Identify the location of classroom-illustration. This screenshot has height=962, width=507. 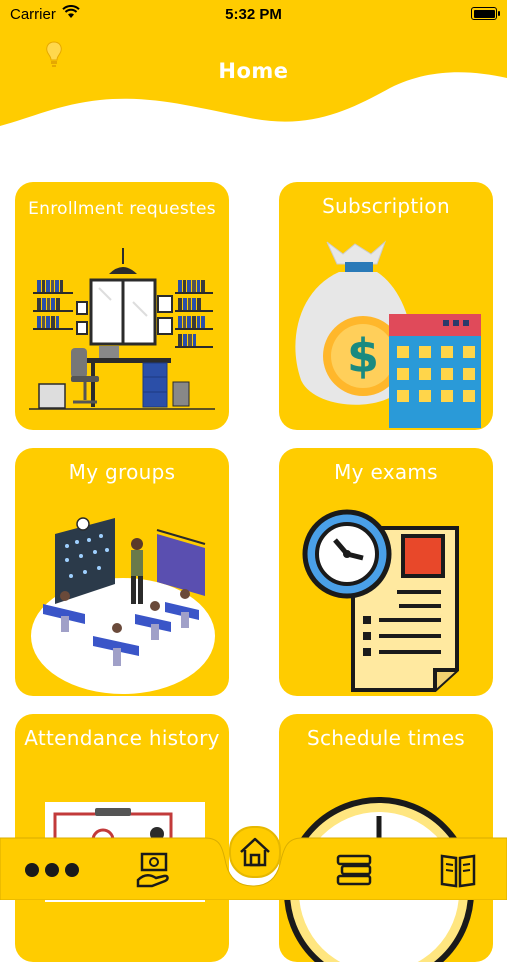
(123, 605).